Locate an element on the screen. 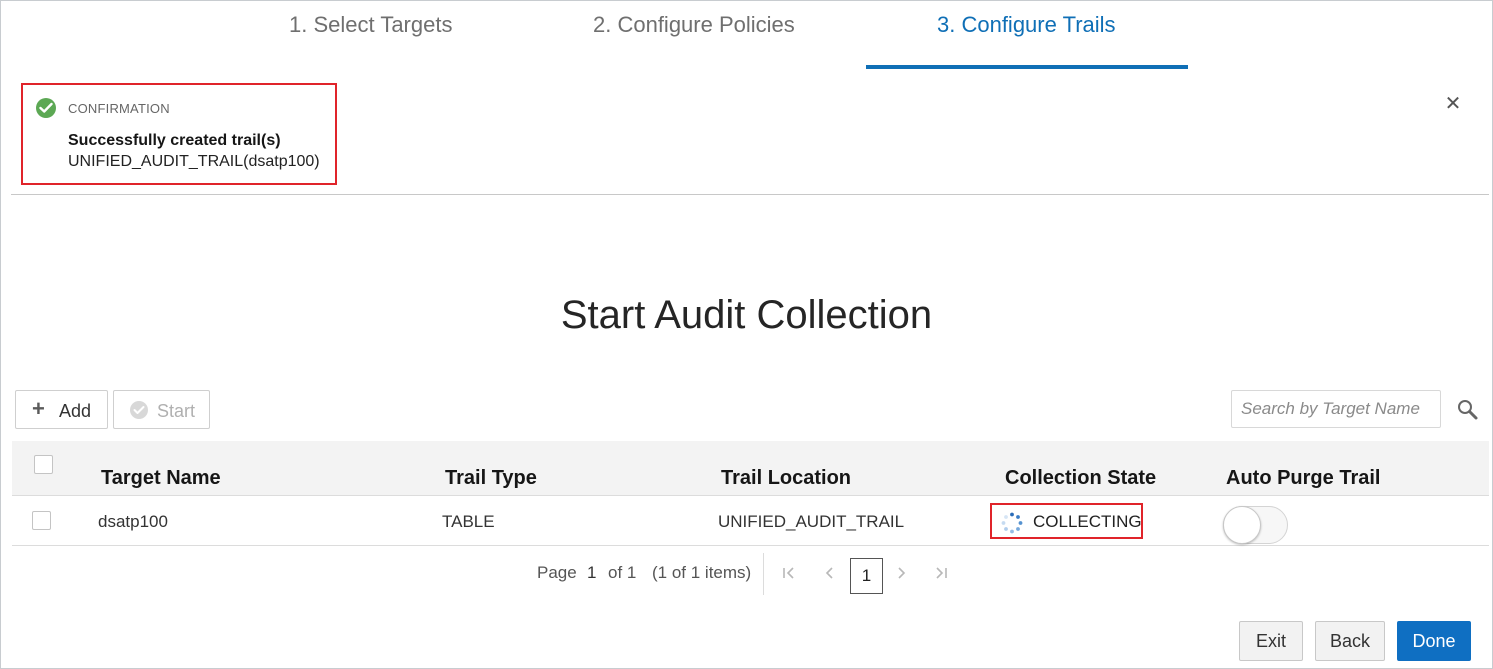 Image resolution: width=1493 pixels, height=669 pixels. step-configure-trails: 3. Configure Trails is located at coordinates (1026, 25).